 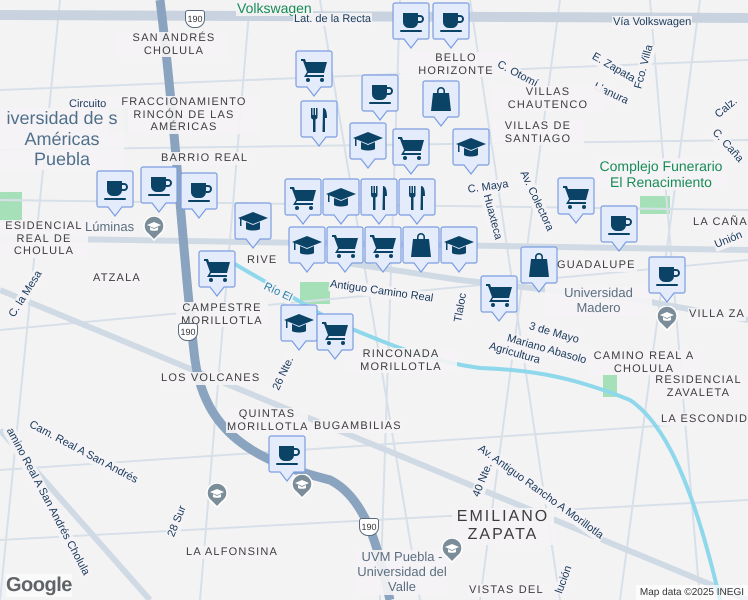 What do you see at coordinates (402, 572) in the screenshot?
I see `place-label: UVM Puebla - Universidad del Valle` at bounding box center [402, 572].